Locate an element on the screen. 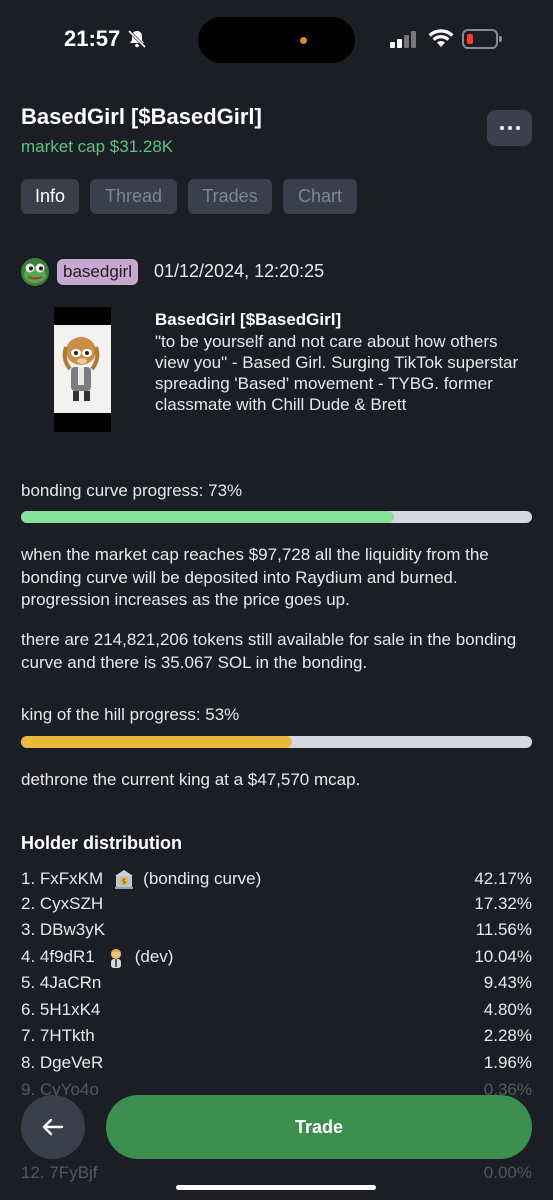 The image size is (553, 1200). bonding-curve-fill is located at coordinates (208, 517).